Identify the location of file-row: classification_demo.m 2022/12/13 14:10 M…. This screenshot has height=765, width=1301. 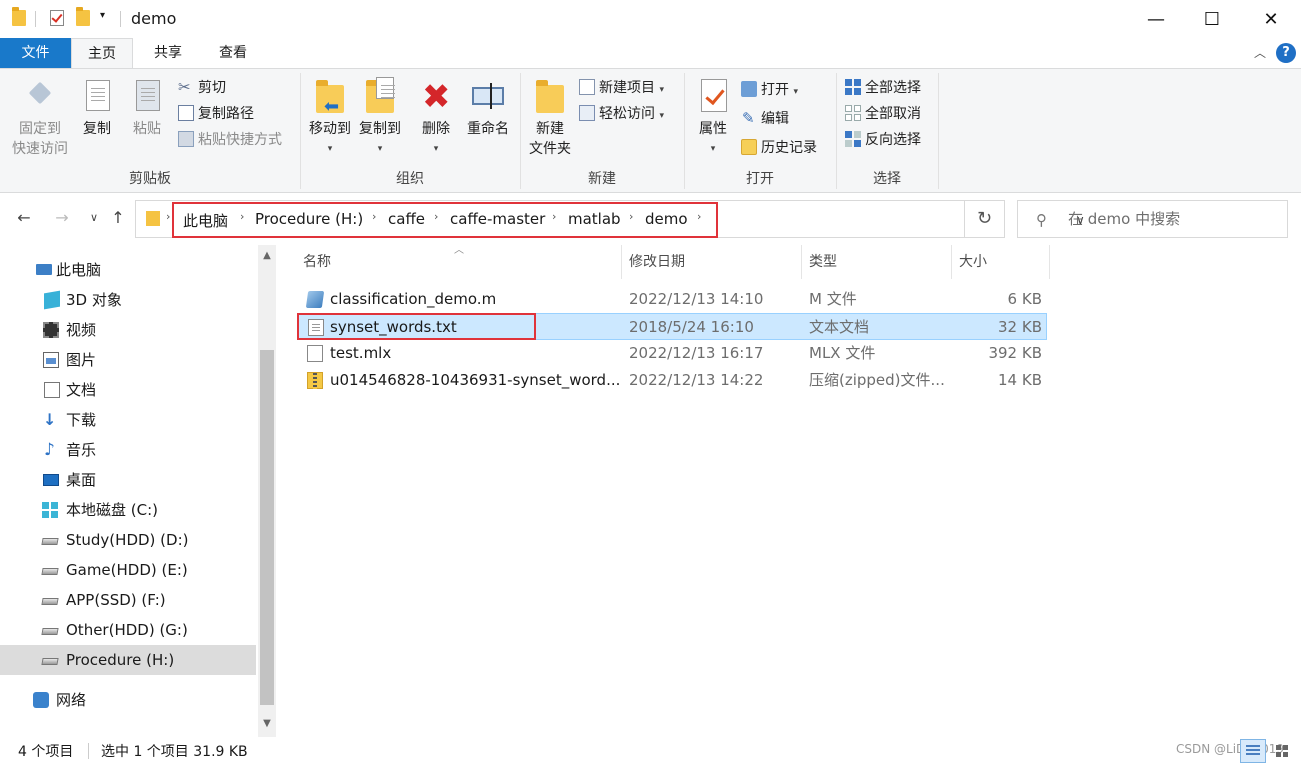
(672, 299).